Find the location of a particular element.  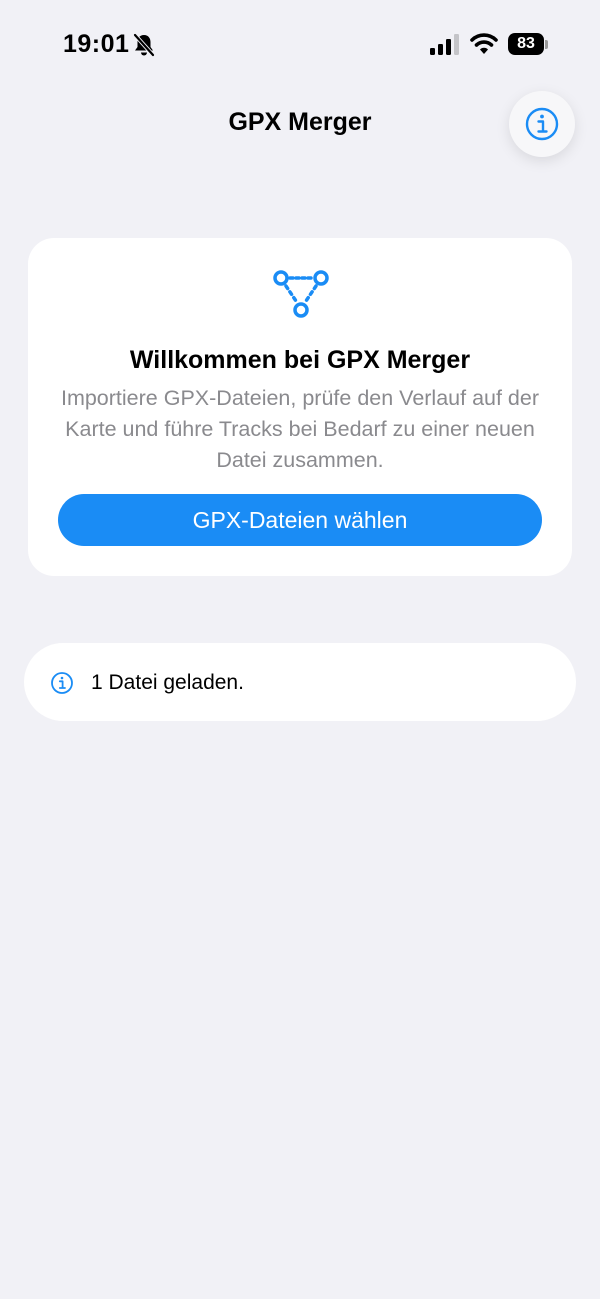

choose-gpx-files-button: GPX-Dateien wählen is located at coordinates (300, 520).